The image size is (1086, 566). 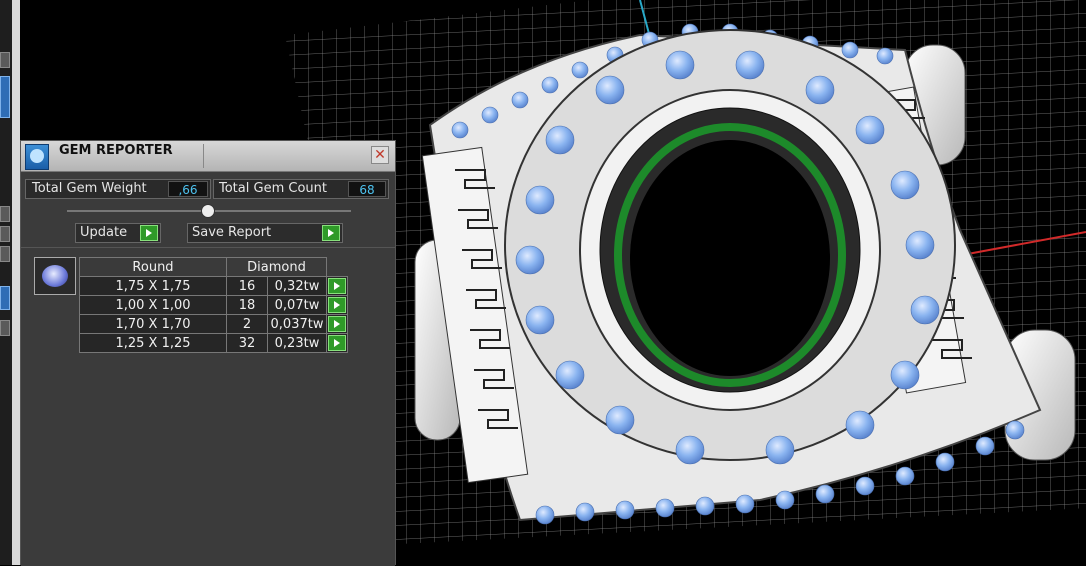 I want to click on total-gem-count-label: Total Gem Count, so click(x=273, y=188).